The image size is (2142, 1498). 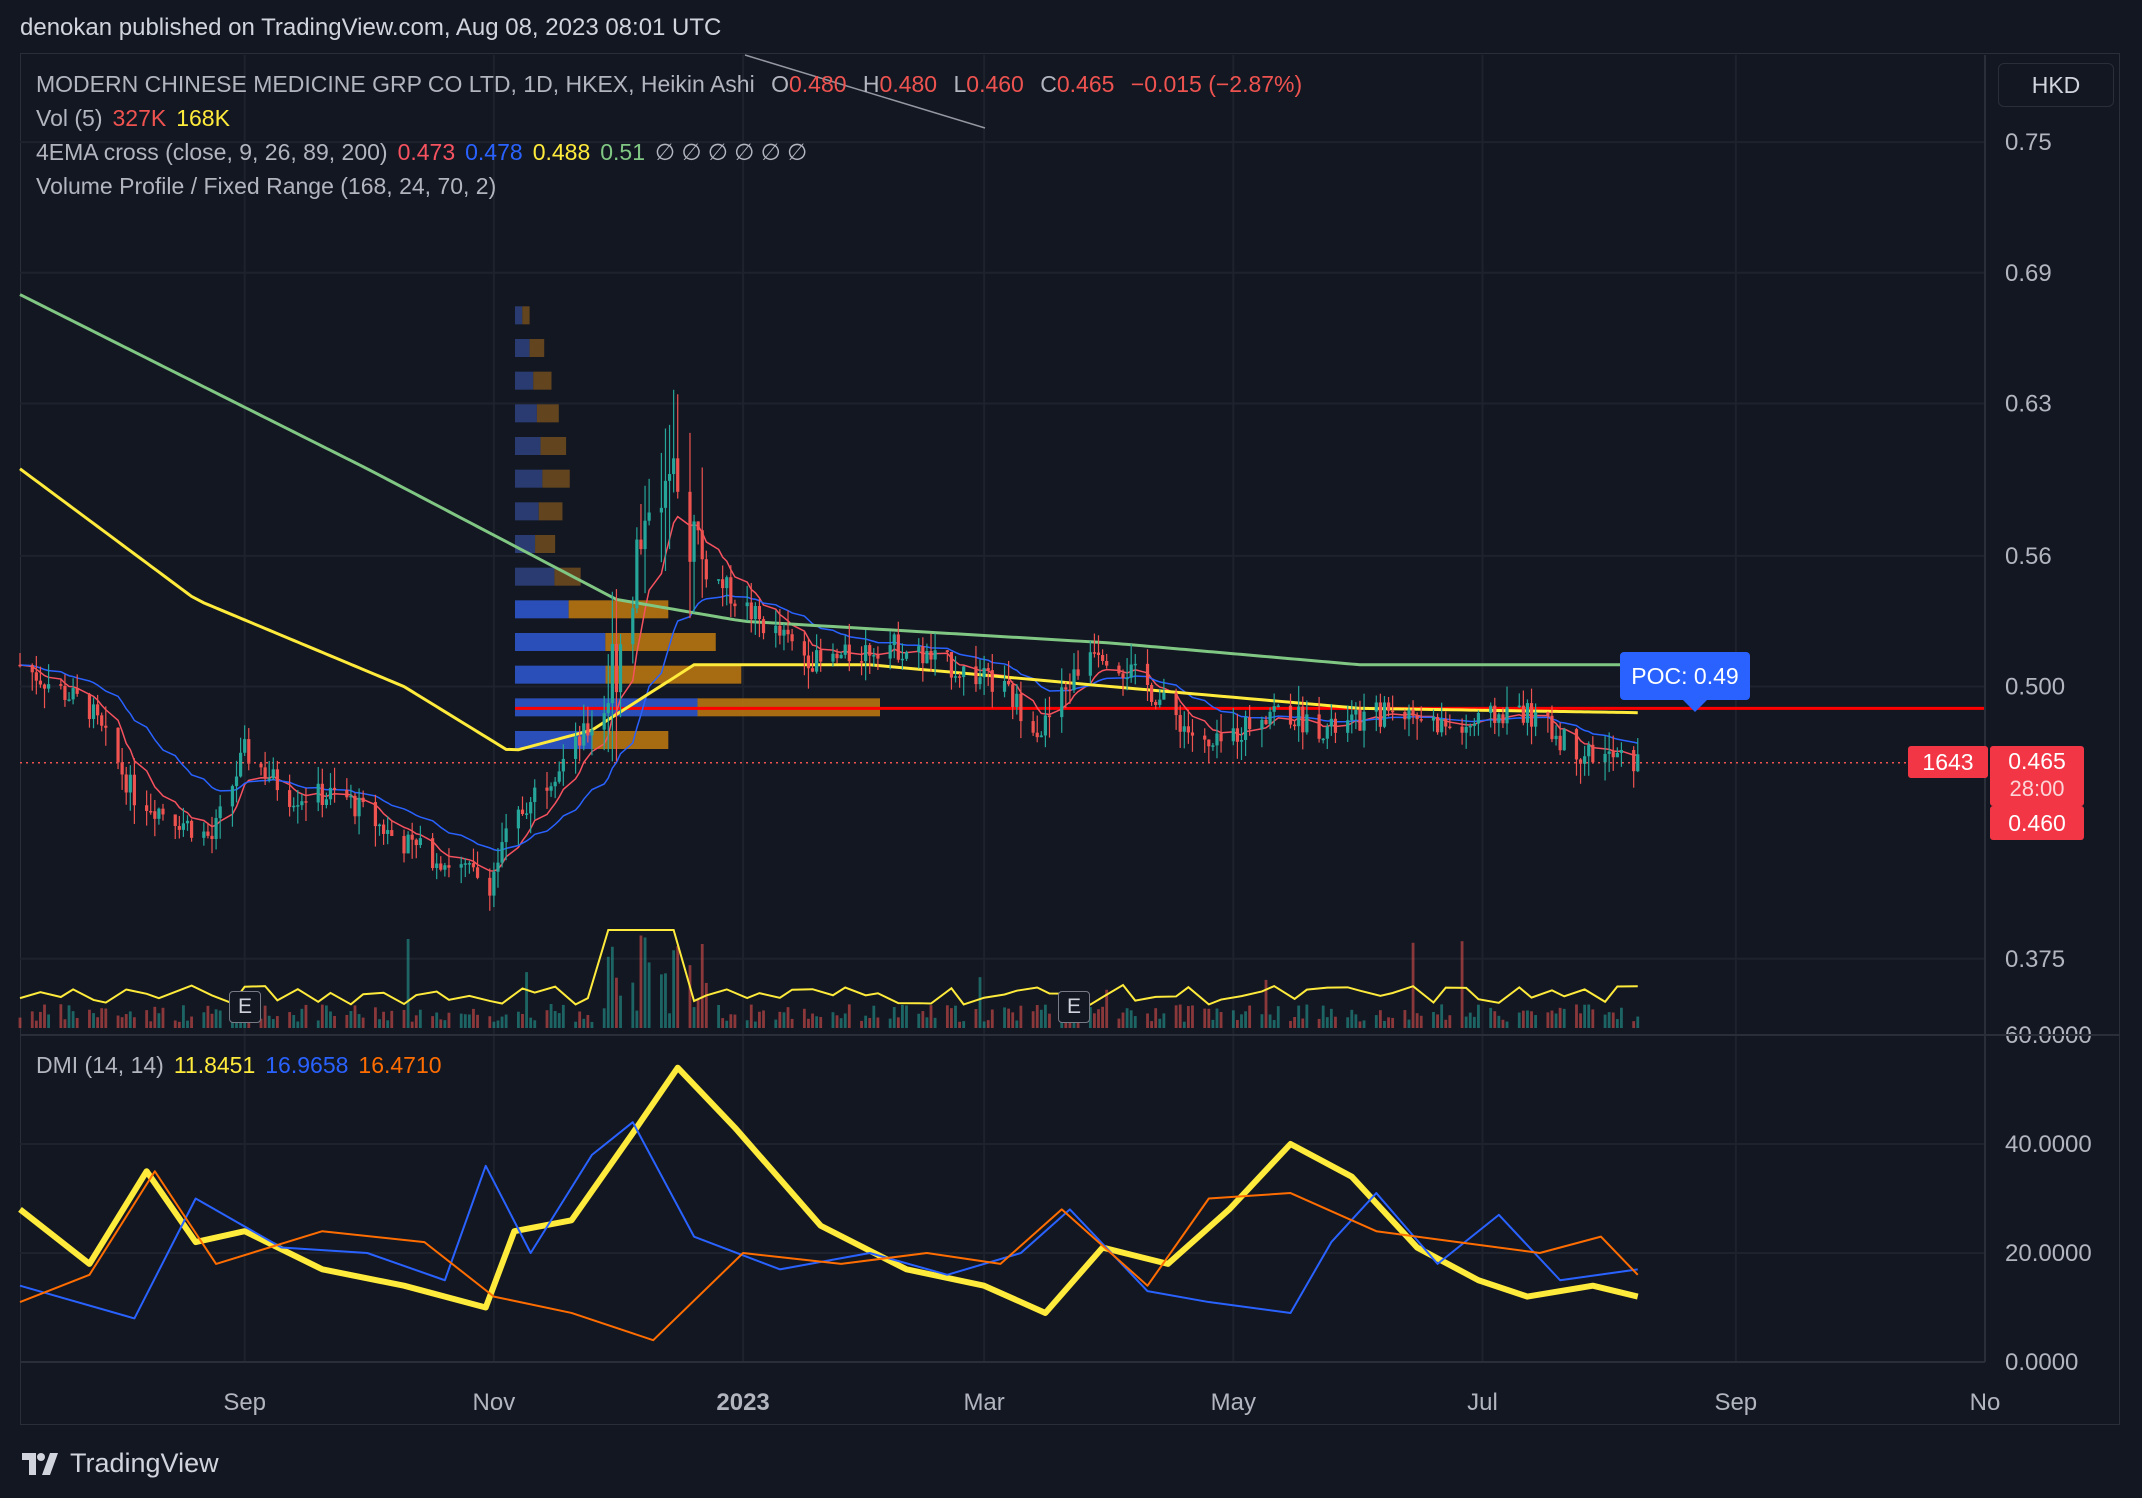 What do you see at coordinates (307, 1065) in the screenshot?
I see `dmi-value-2: 16.9658` at bounding box center [307, 1065].